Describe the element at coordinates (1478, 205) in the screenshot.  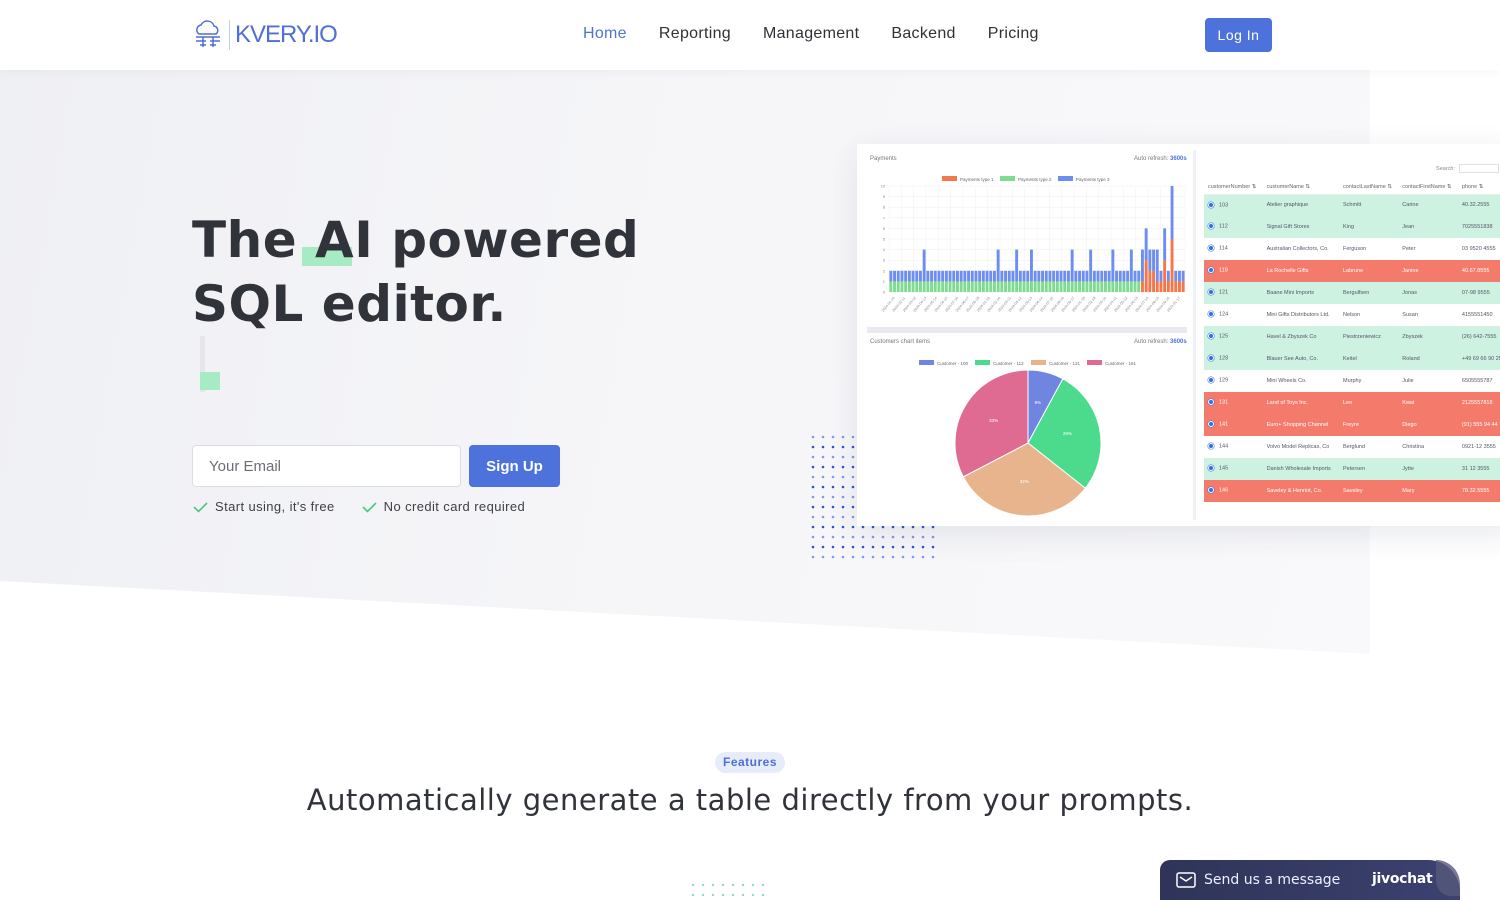
I see `table-cell: 40.32.2555` at that location.